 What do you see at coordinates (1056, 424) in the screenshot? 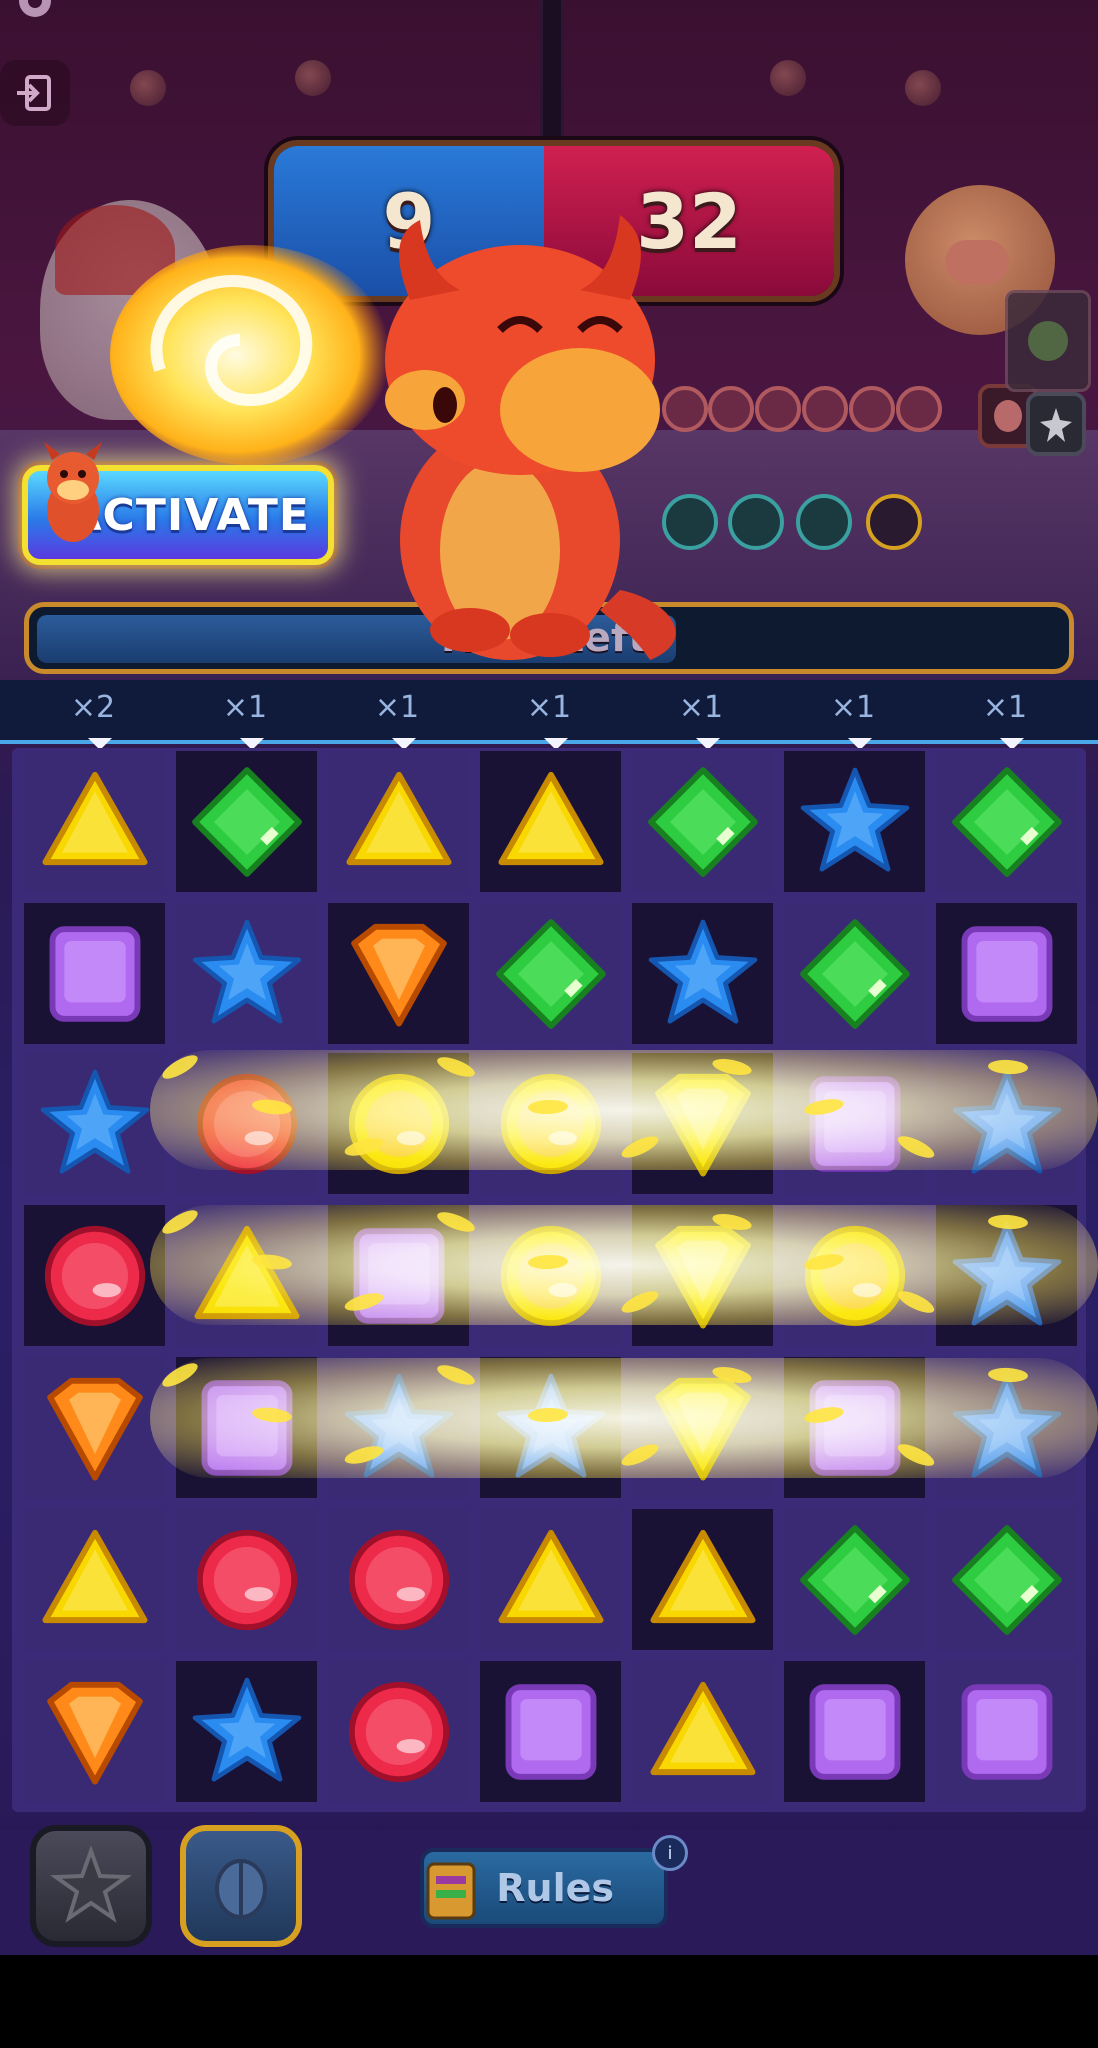
I see `opponent-powerup-stars` at bounding box center [1056, 424].